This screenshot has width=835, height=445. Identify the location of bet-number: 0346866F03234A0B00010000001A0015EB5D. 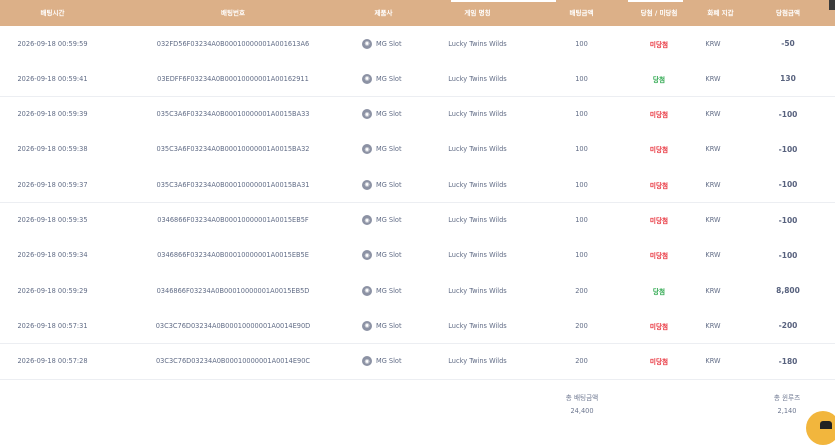
(233, 290).